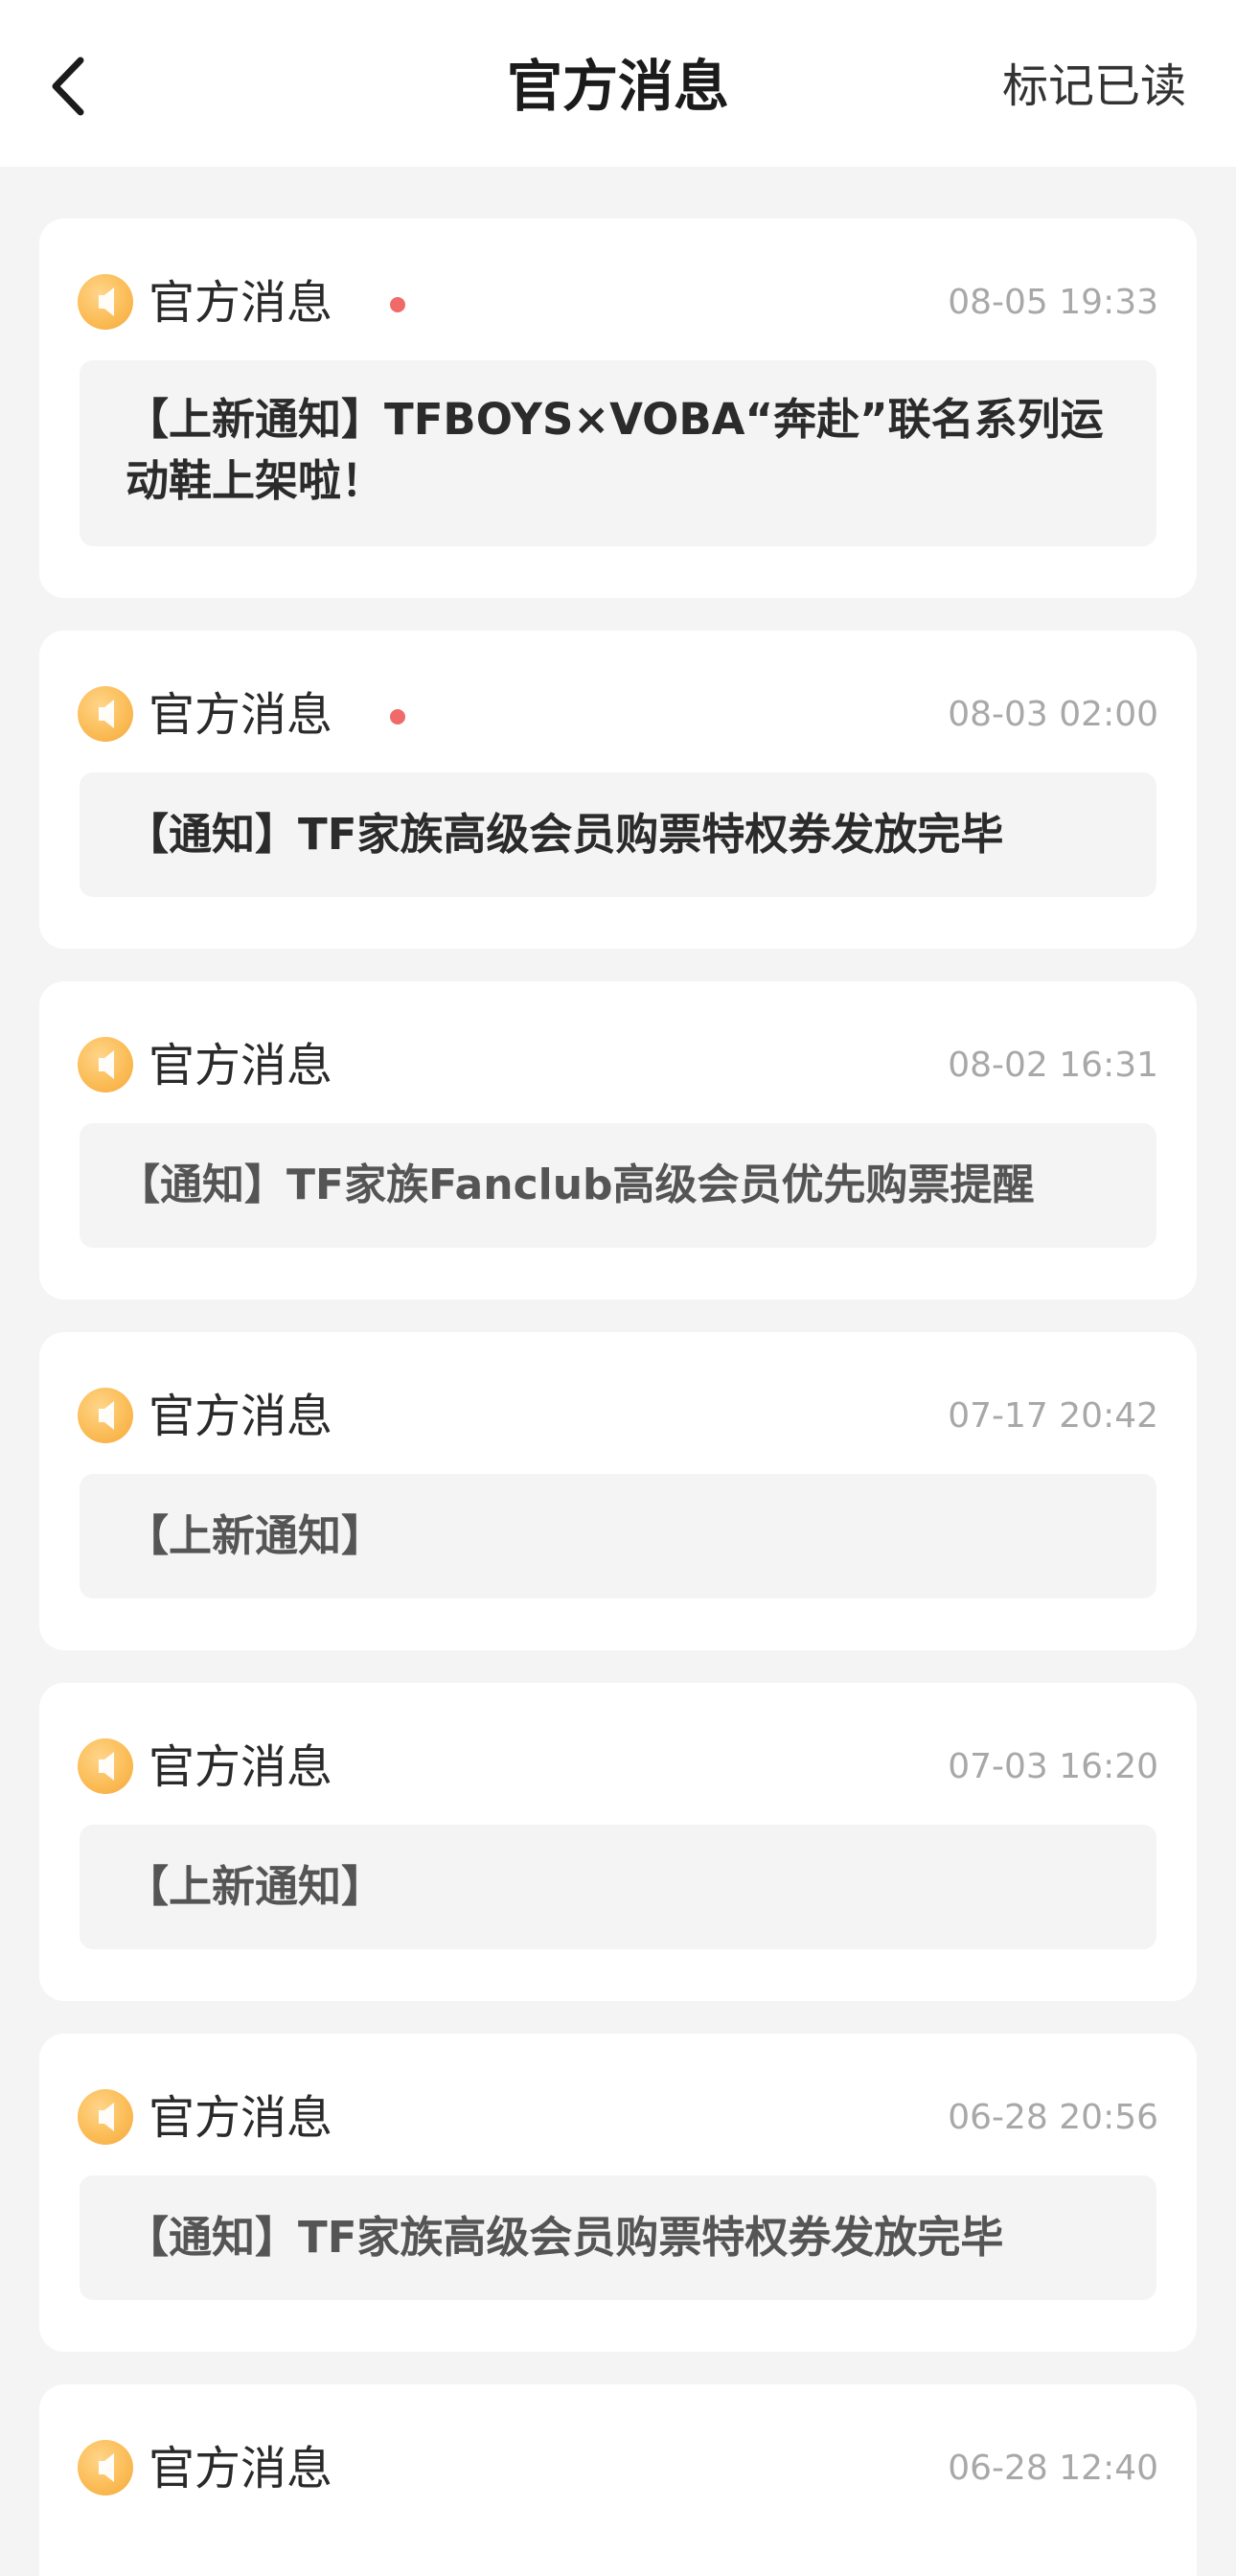 The image size is (1236, 2576). I want to click on message-header: 官方消息 08-05 19:33, so click(618, 302).